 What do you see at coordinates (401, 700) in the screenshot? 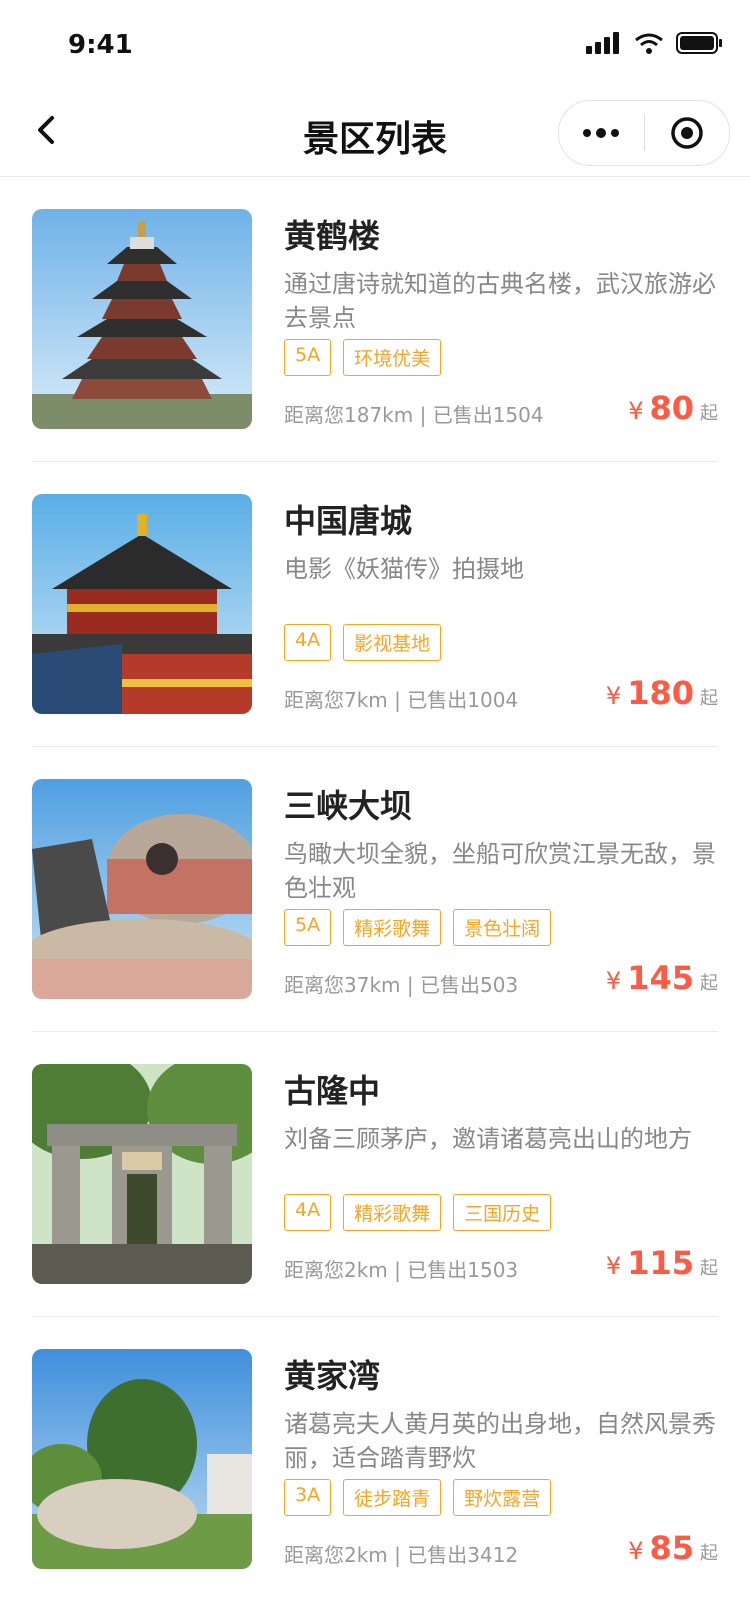
I see `spot-meta: 距离您7km | 已售出1004` at bounding box center [401, 700].